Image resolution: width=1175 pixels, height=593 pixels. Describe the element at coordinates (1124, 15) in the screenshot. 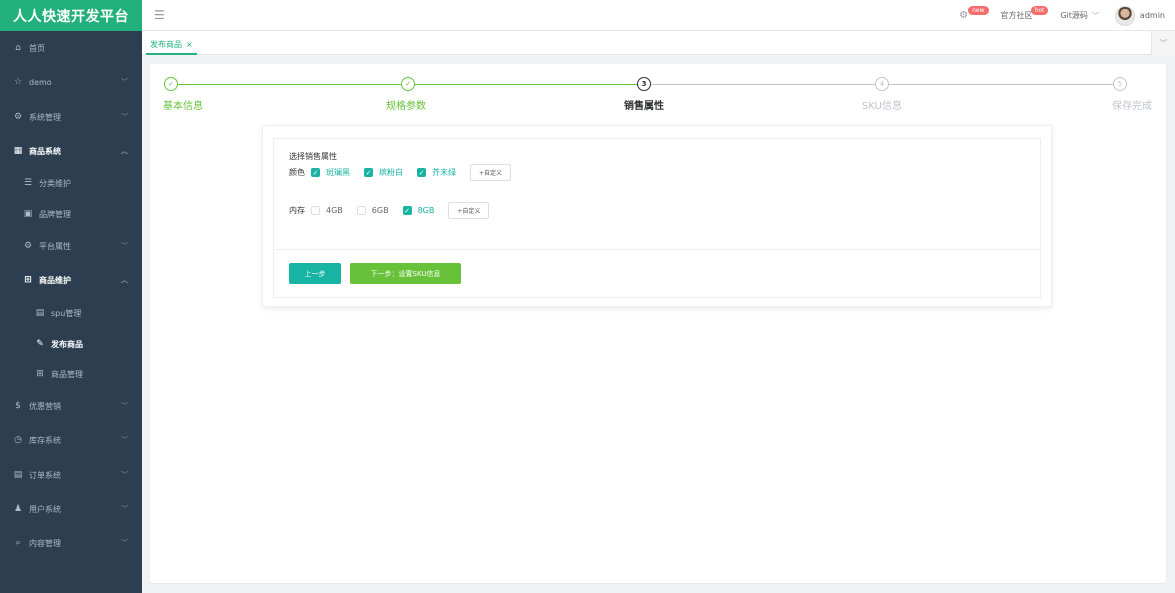

I see `avatar` at that location.